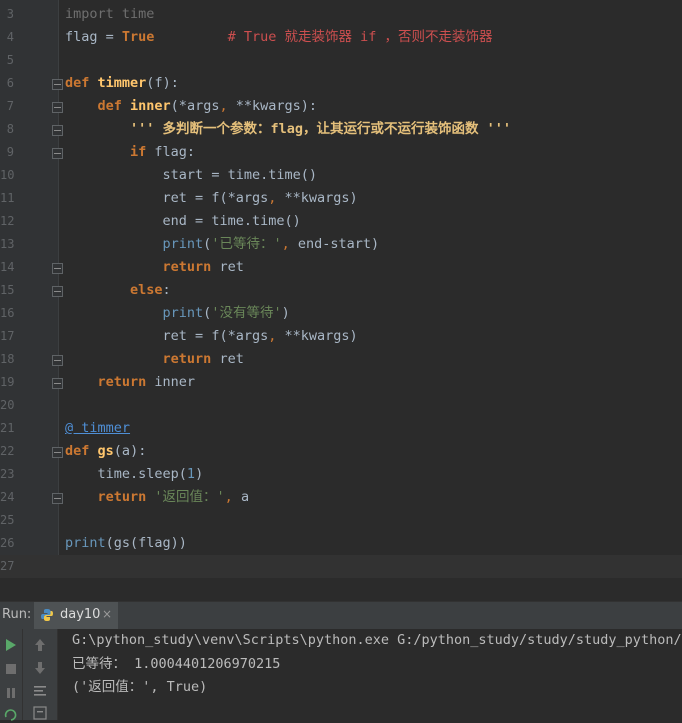 Image resolution: width=682 pixels, height=723 pixels. I want to click on code-token: args, so click(203, 106).